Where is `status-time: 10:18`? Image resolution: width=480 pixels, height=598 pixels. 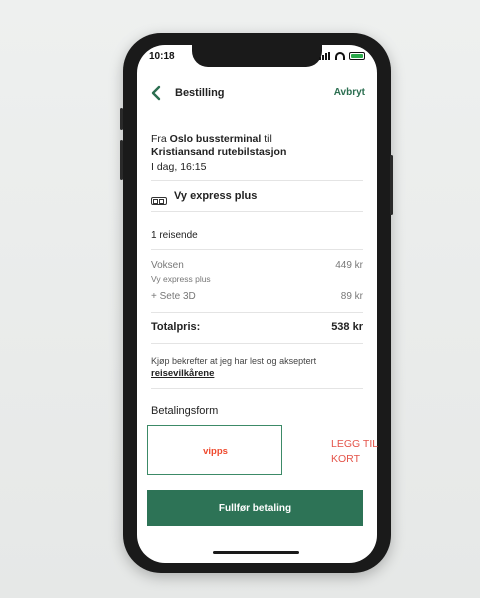 status-time: 10:18 is located at coordinates (162, 56).